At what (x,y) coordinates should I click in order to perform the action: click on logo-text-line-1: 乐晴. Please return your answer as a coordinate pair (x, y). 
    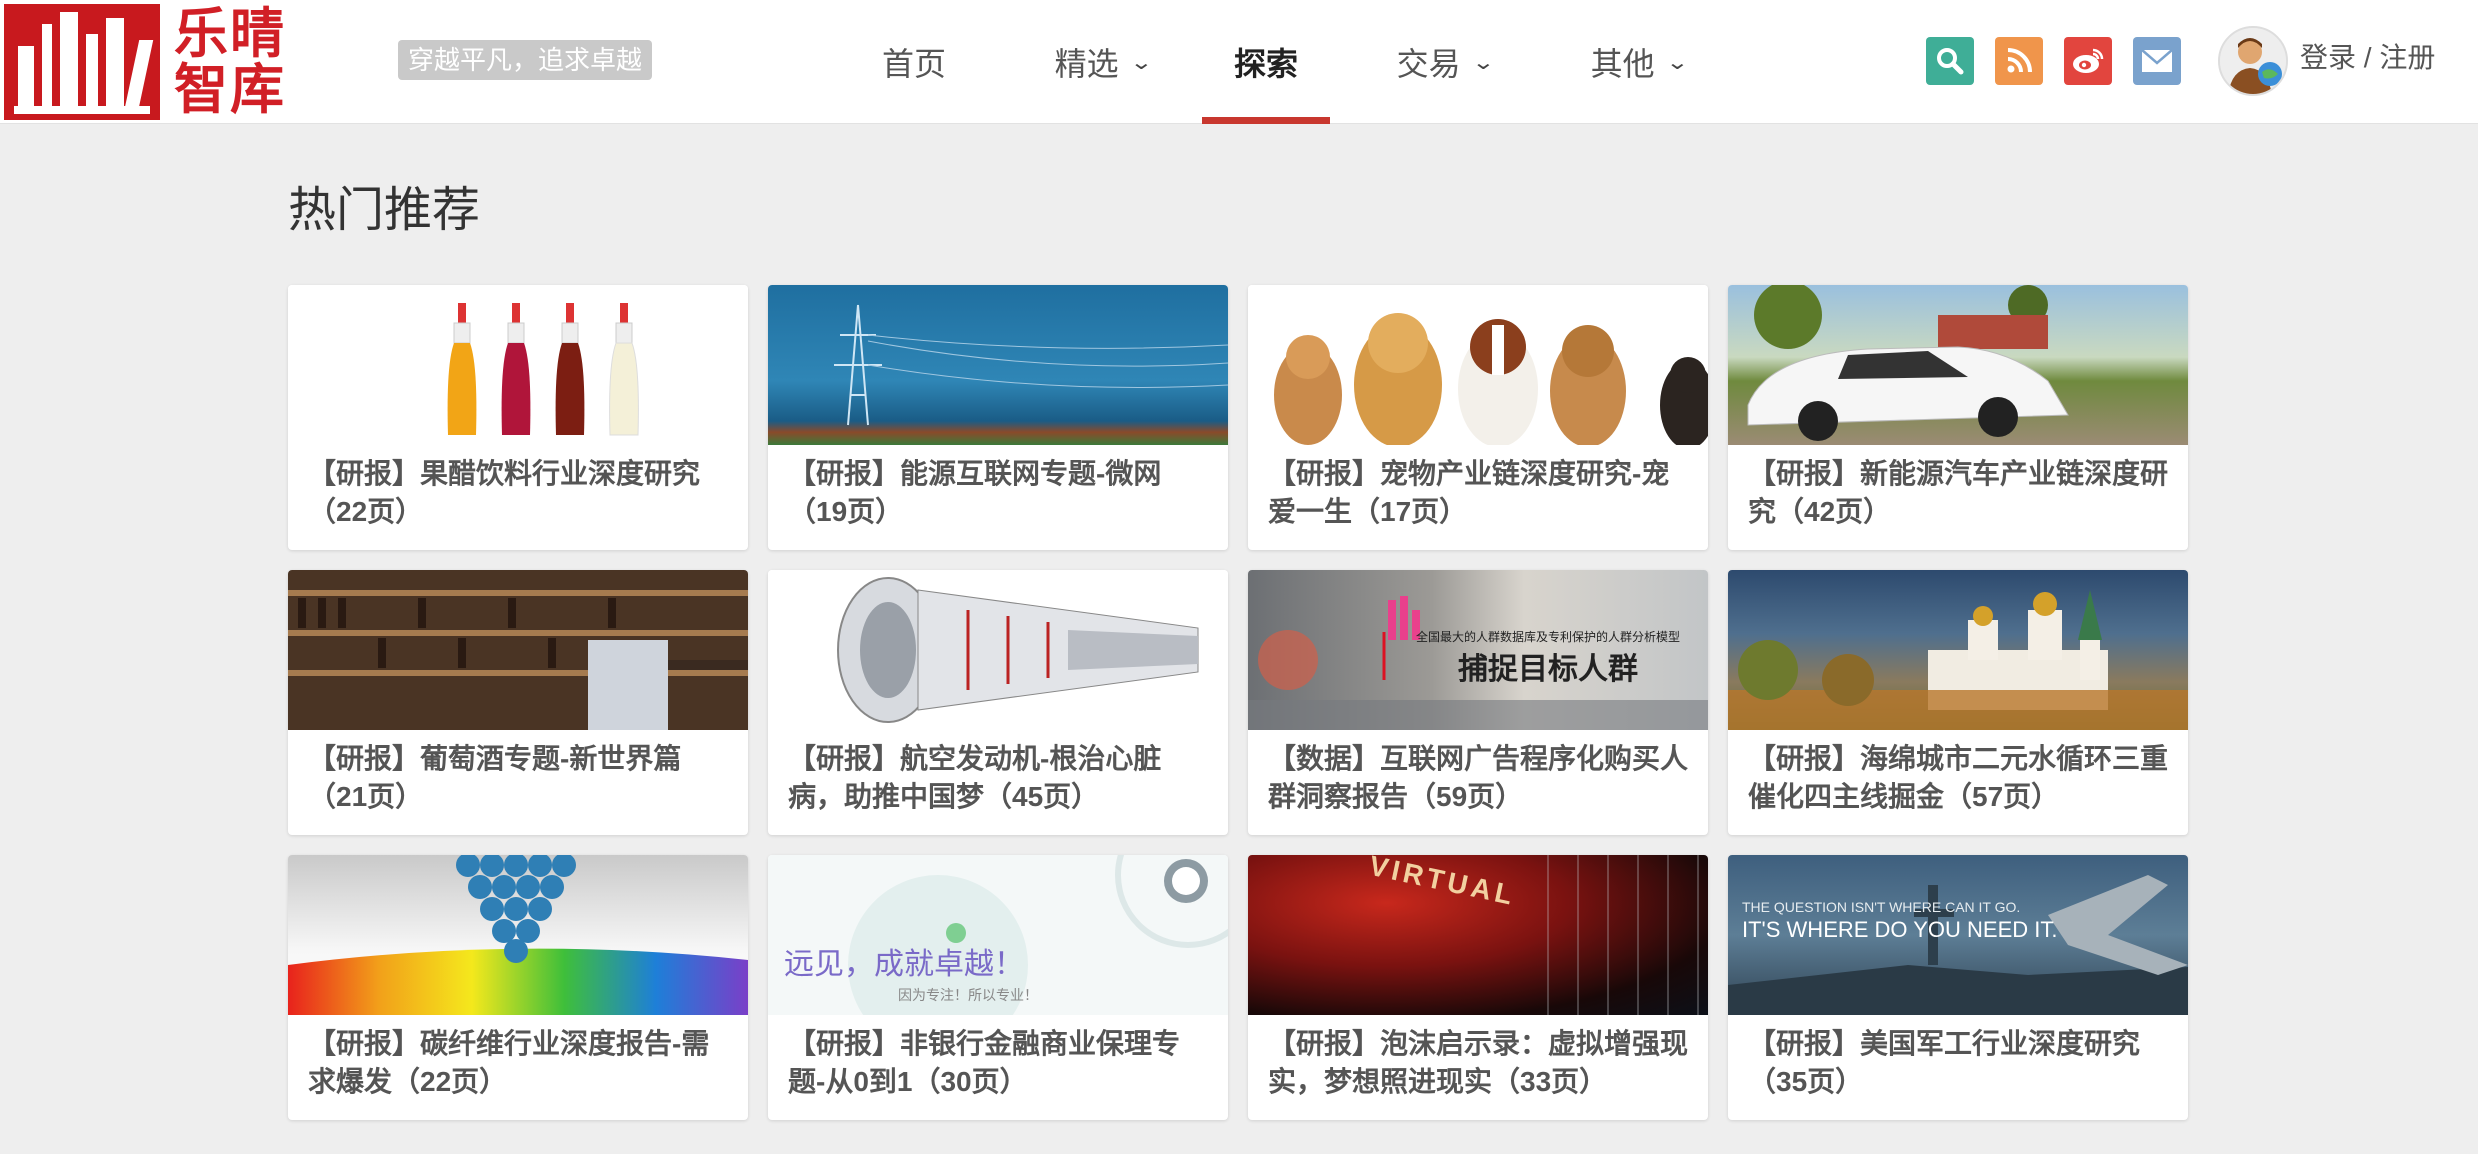
    Looking at the image, I should click on (230, 33).